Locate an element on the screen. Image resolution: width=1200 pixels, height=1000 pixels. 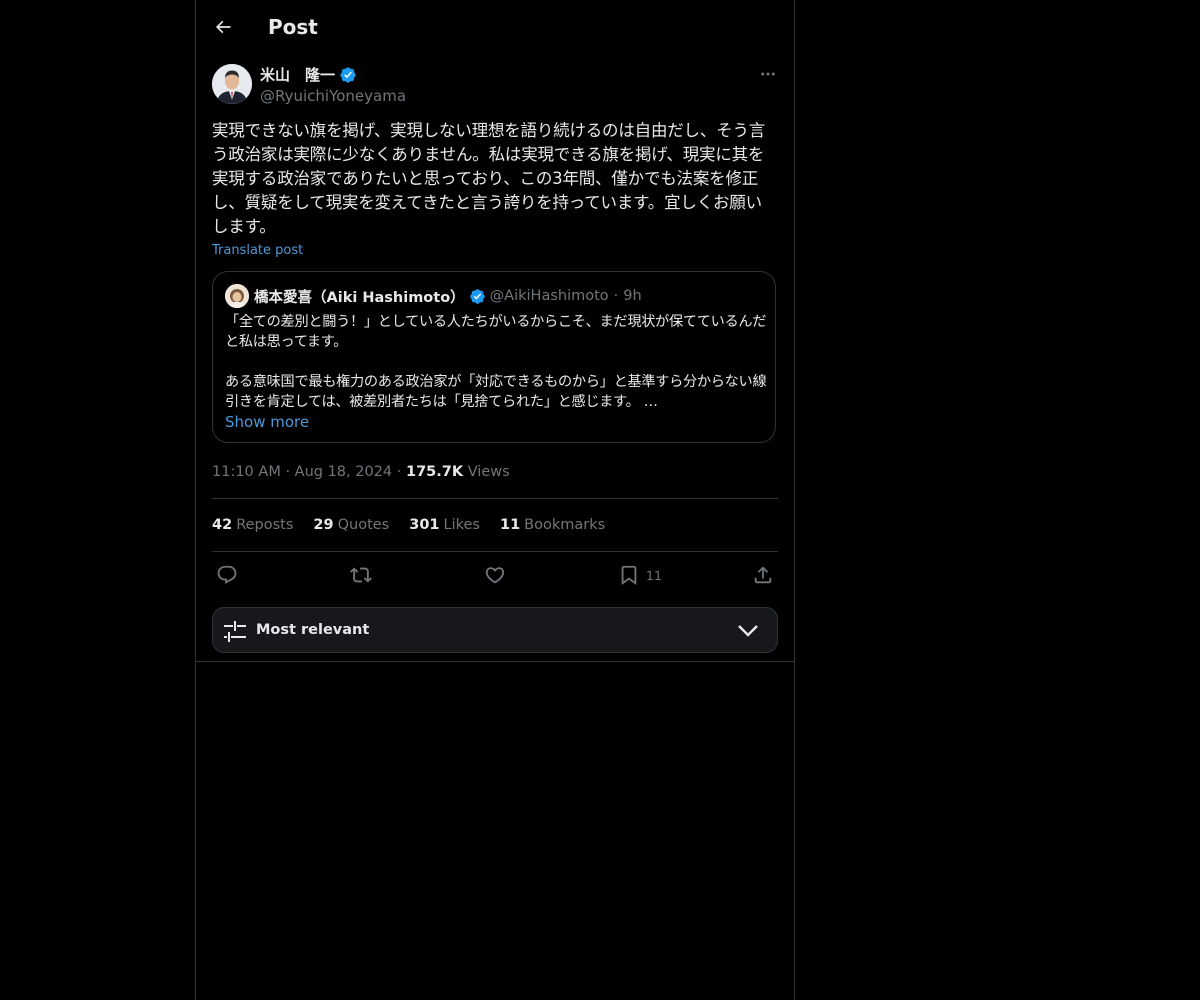
back-button is located at coordinates (223, 27).